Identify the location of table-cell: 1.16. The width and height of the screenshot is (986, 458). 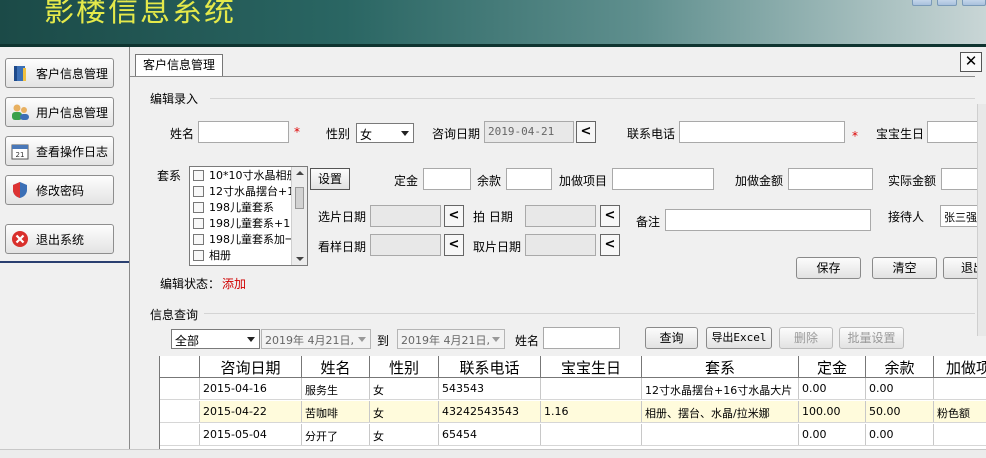
(591, 411).